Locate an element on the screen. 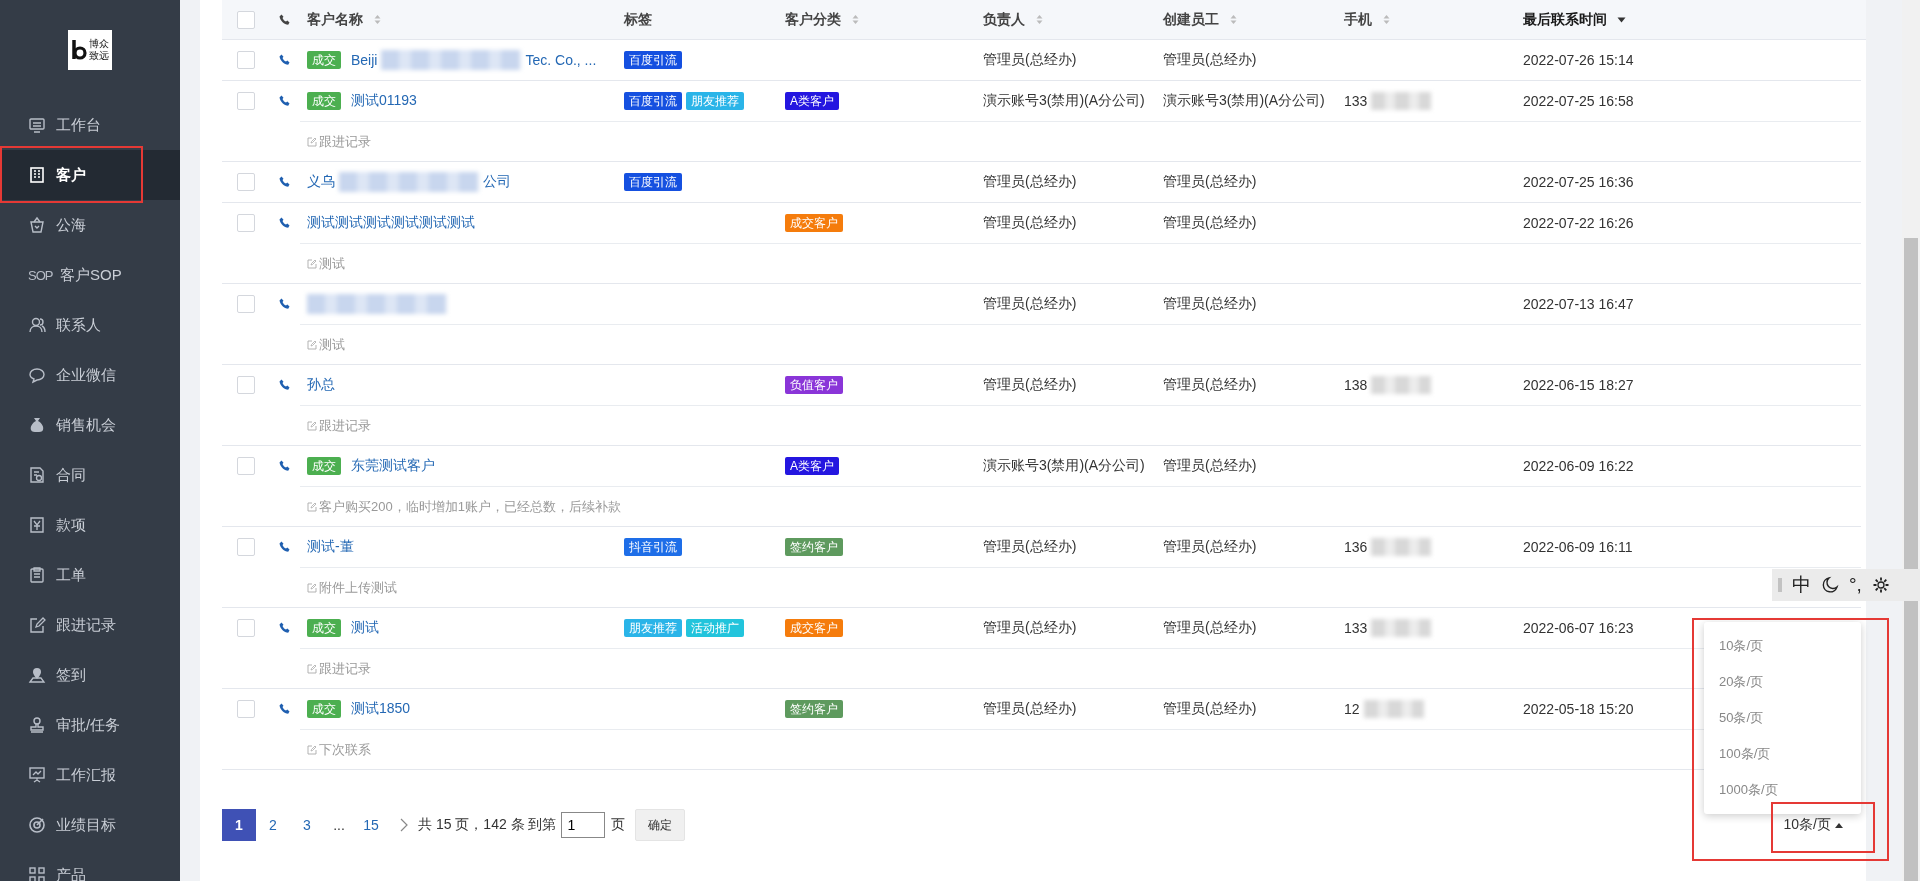 The width and height of the screenshot is (1920, 881). scrollbar-thumb is located at coordinates (1911, 559).